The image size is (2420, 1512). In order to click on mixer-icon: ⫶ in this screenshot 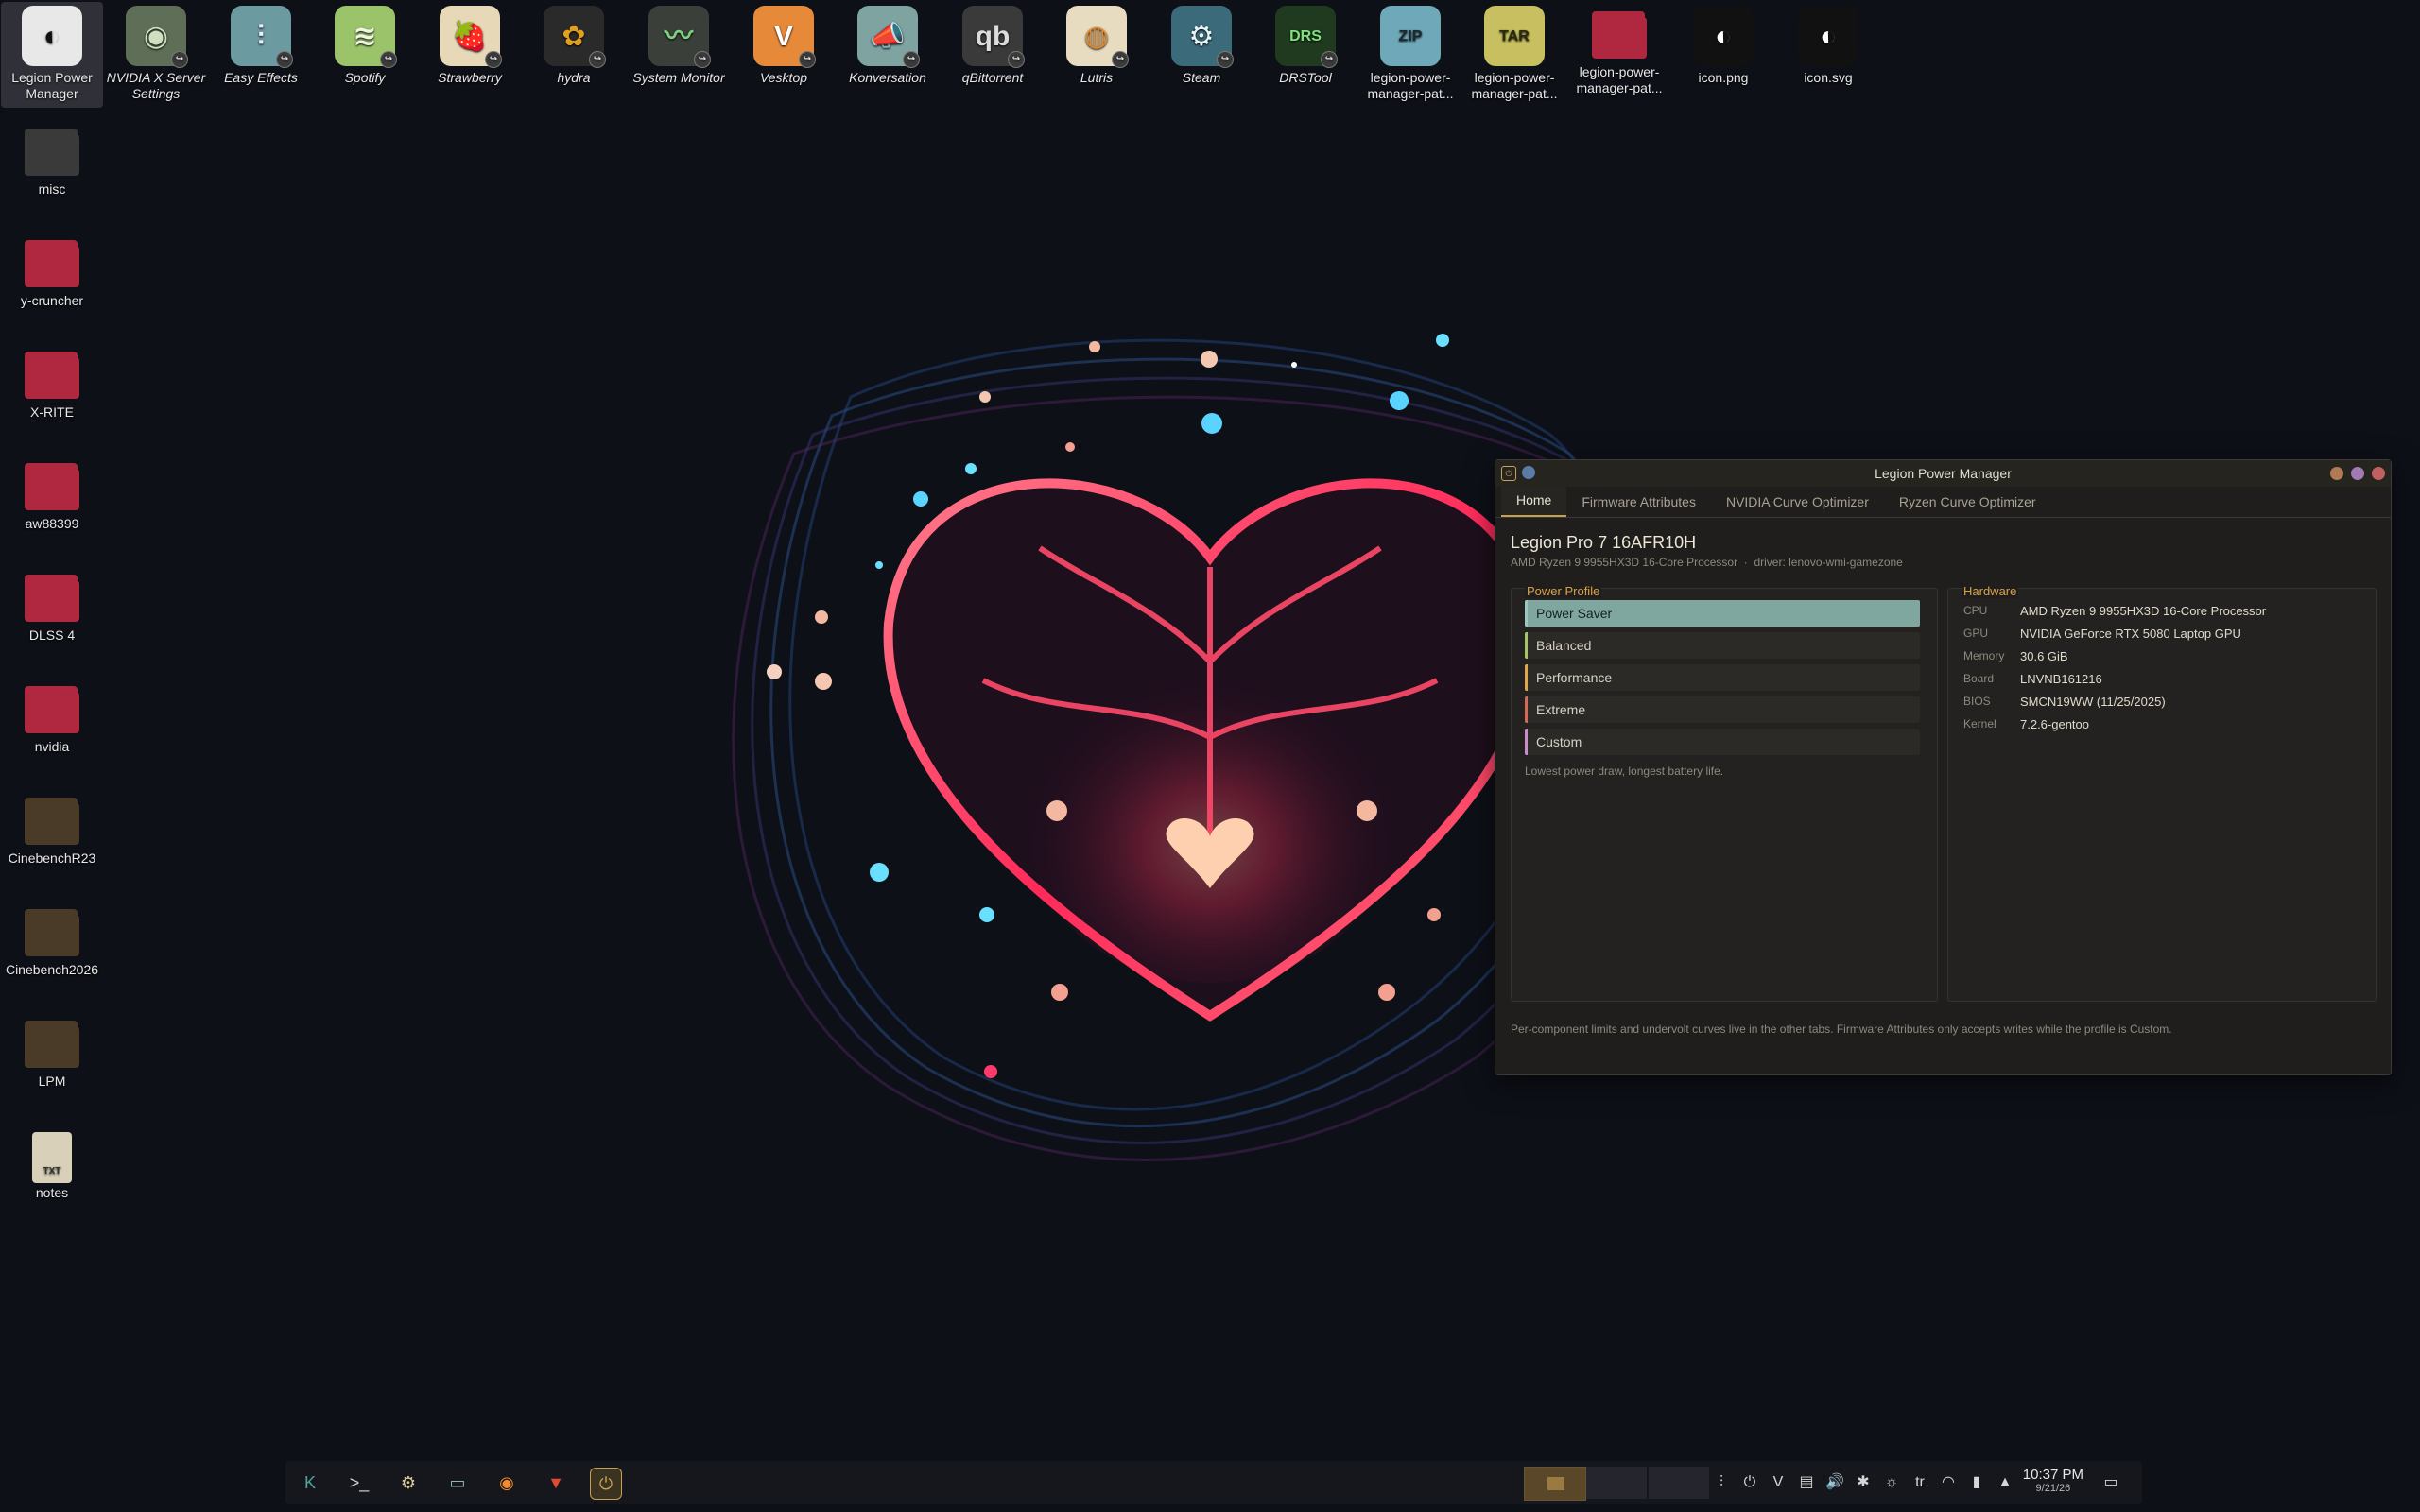, I will do `click(1722, 1482)`.